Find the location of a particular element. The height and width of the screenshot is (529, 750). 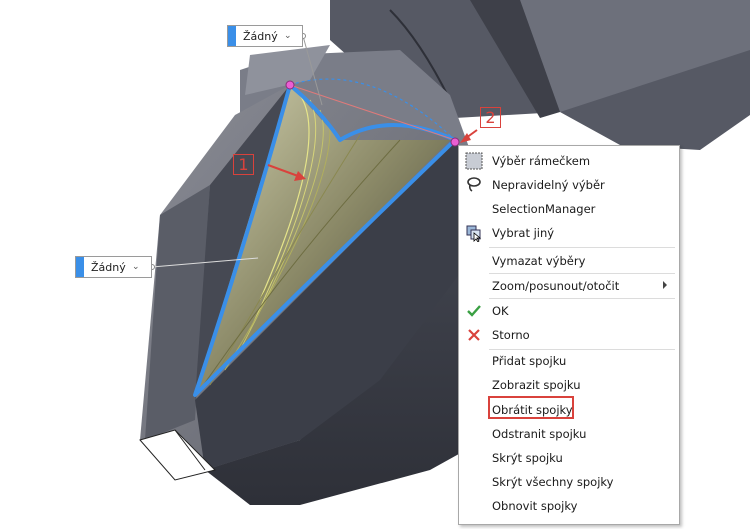

menu-item-label: Zoom/posunout/otočit is located at coordinates (556, 286).